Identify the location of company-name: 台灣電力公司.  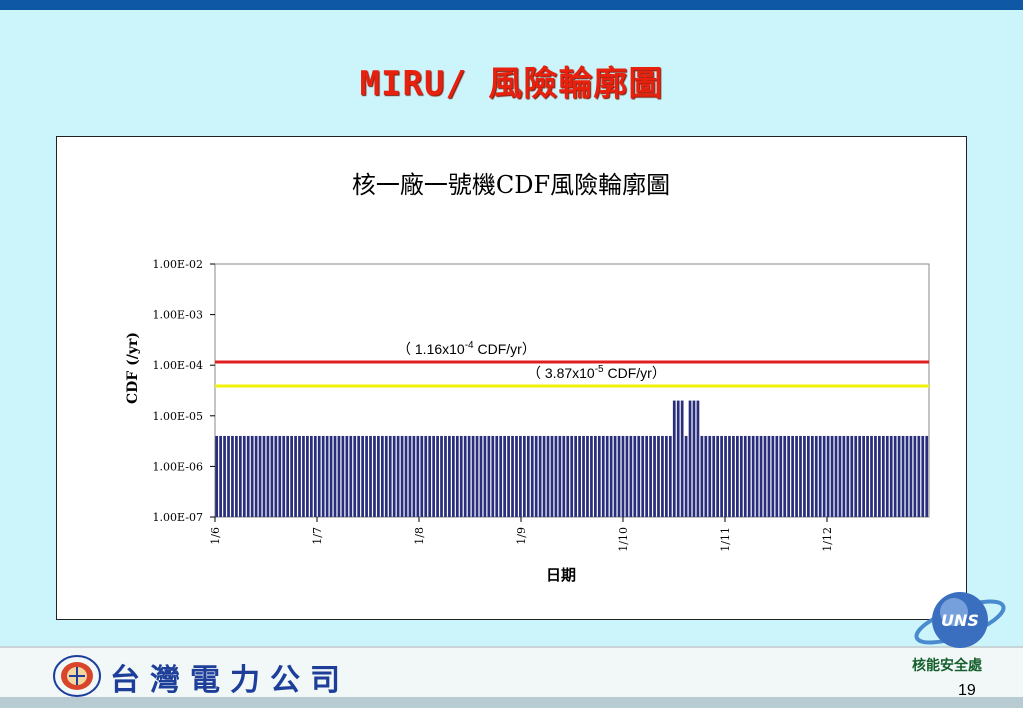
(230, 680).